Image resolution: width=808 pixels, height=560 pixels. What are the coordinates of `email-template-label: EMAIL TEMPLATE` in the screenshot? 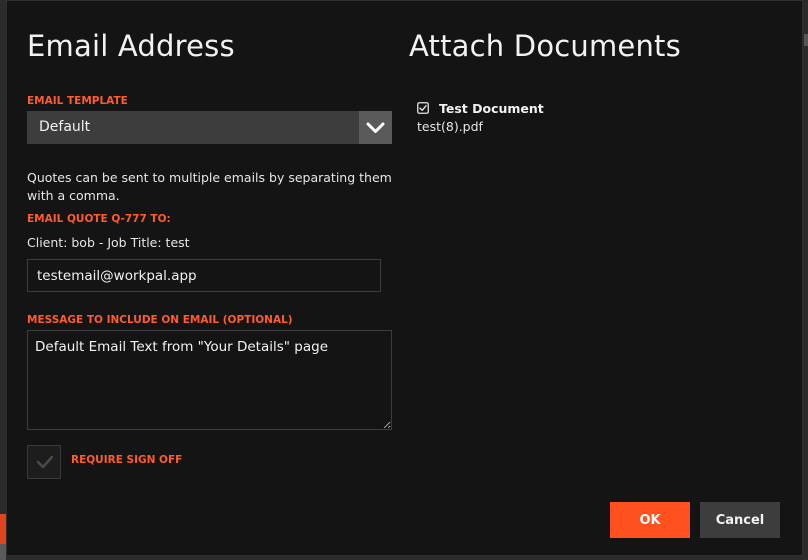 It's located at (77, 101).